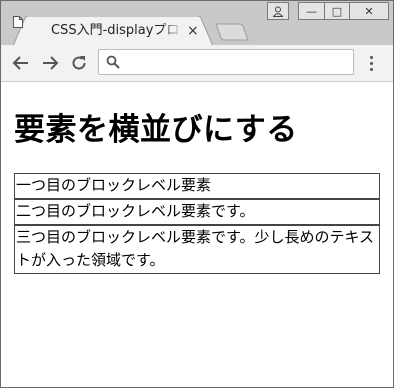  I want to click on minimize-button: —, so click(311, 11).